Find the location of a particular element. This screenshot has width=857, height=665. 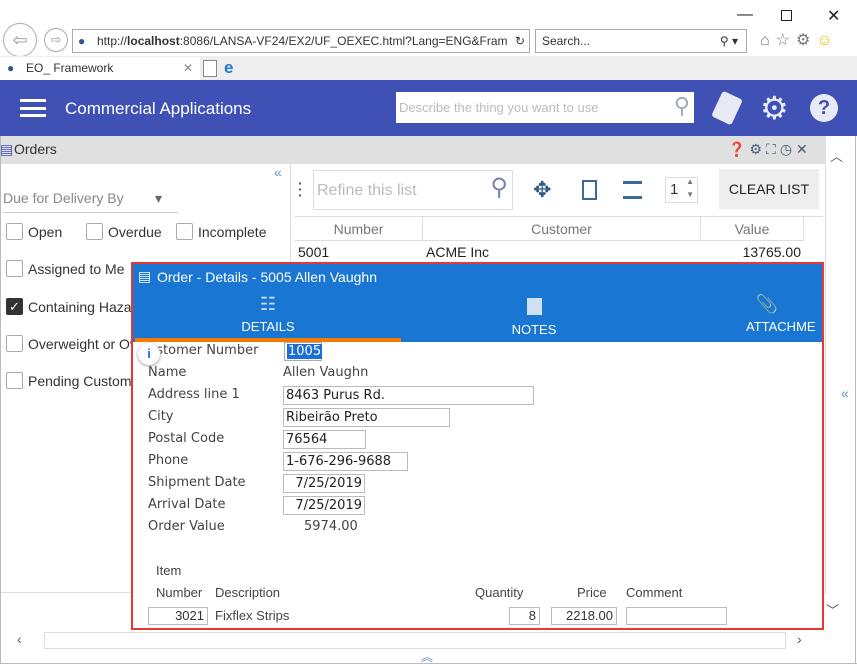

app-search-input: Describe the thing you want to use ⚲ is located at coordinates (545, 107).